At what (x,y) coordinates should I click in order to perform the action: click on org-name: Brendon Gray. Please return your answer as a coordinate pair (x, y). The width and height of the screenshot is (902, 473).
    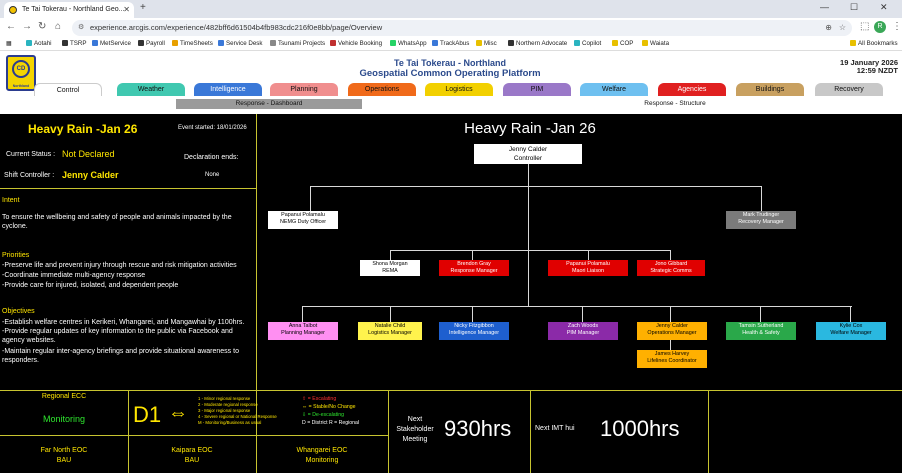
    Looking at the image, I should click on (474, 264).